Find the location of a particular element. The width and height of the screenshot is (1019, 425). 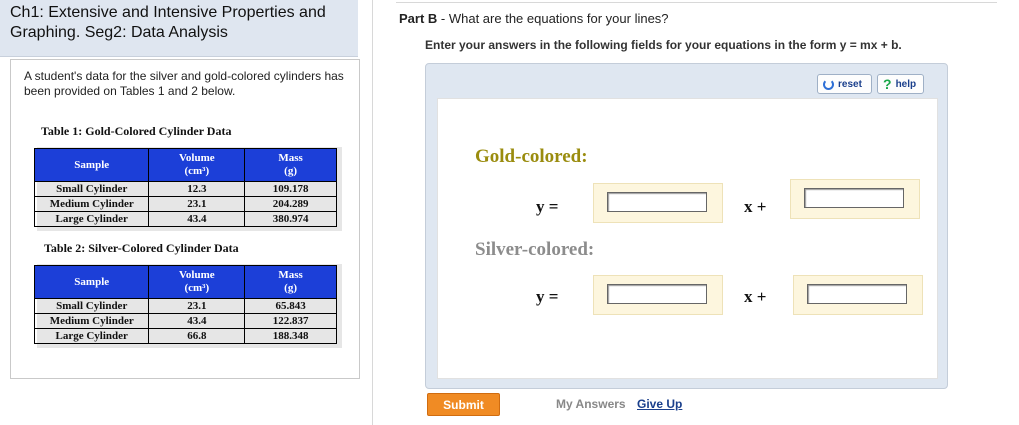

help-button: ? help is located at coordinates (900, 84).